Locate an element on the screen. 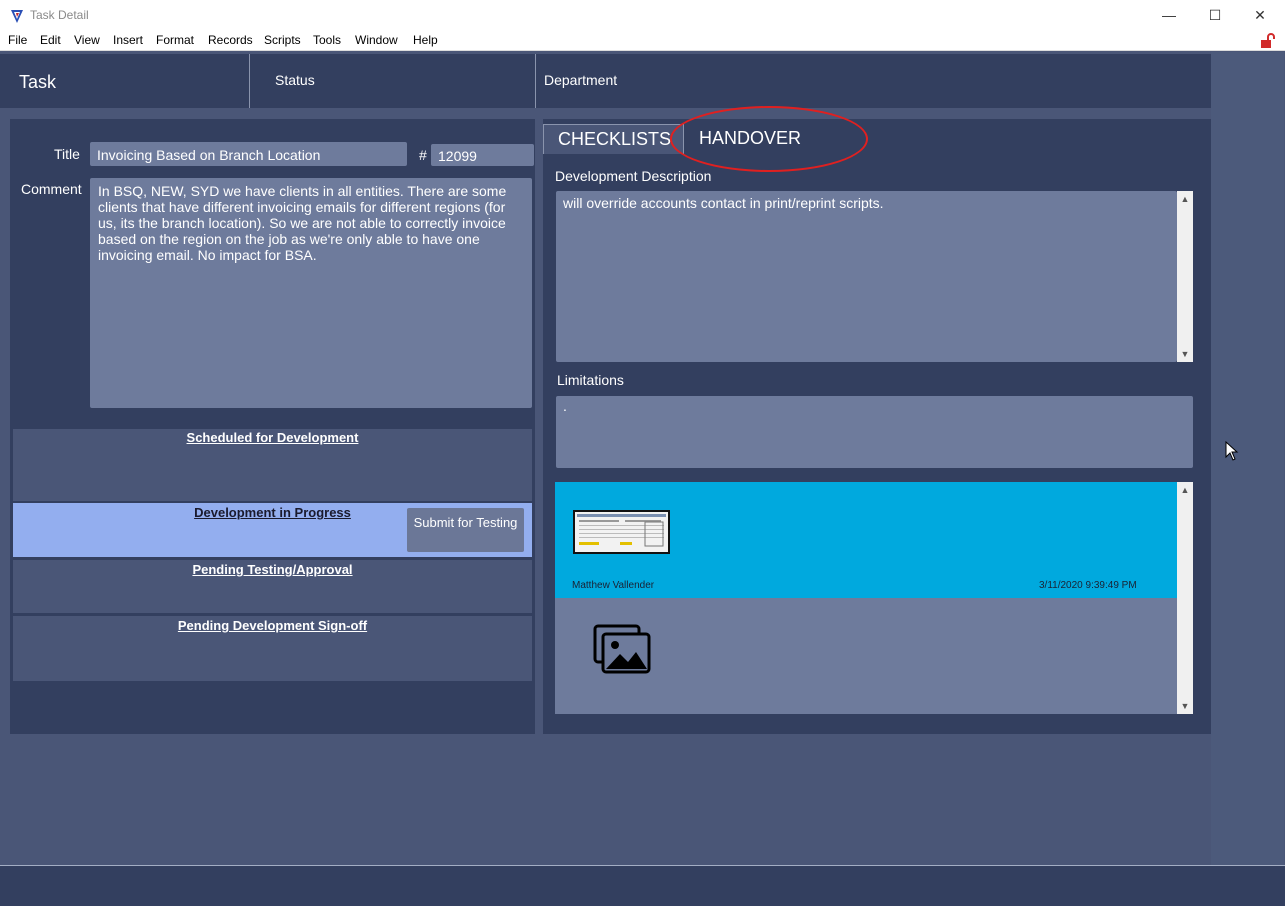 This screenshot has height=906, width=1285. header-task: Task is located at coordinates (38, 82).